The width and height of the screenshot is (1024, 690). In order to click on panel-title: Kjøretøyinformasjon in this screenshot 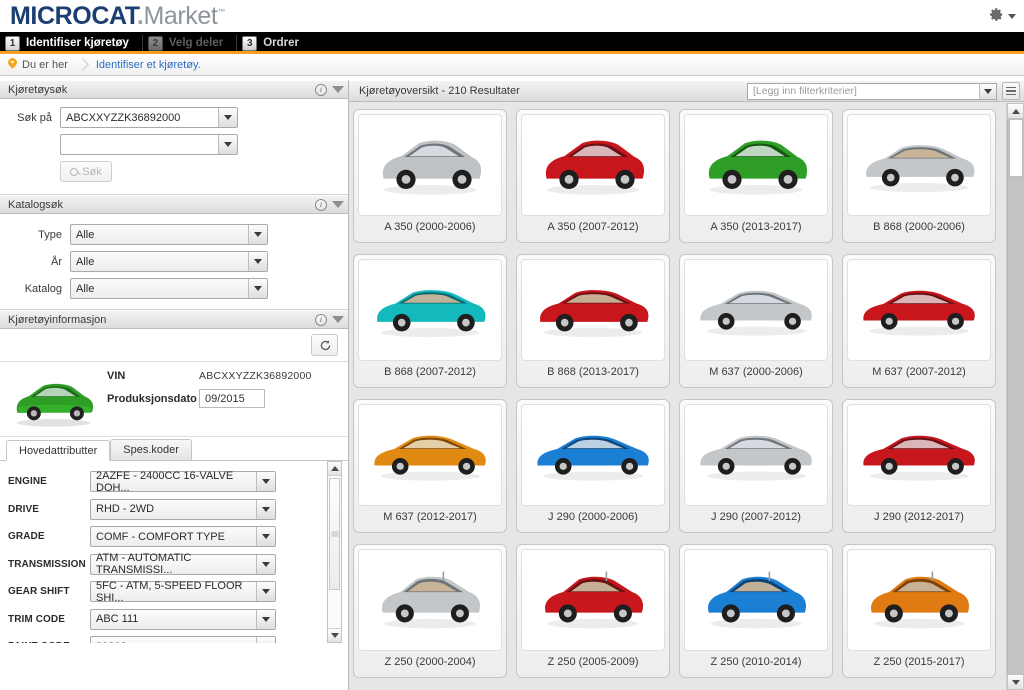, I will do `click(57, 319)`.